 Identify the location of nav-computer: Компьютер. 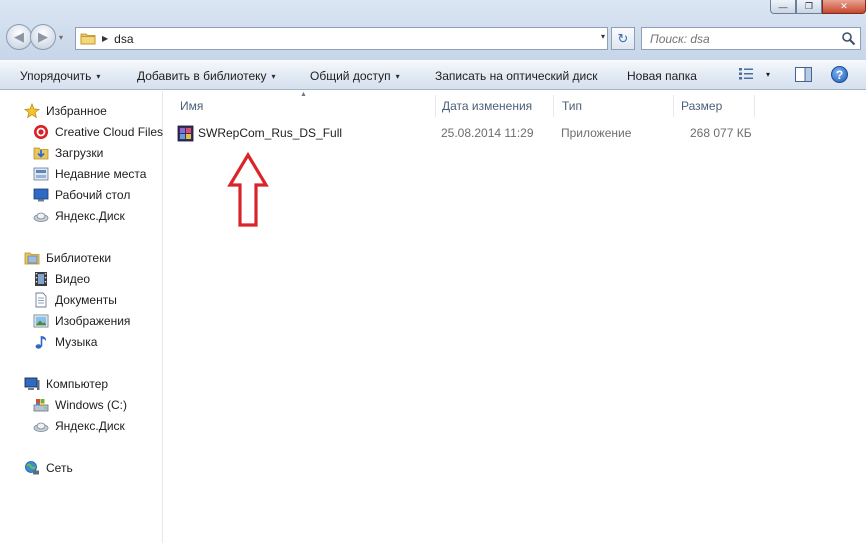
(66, 384).